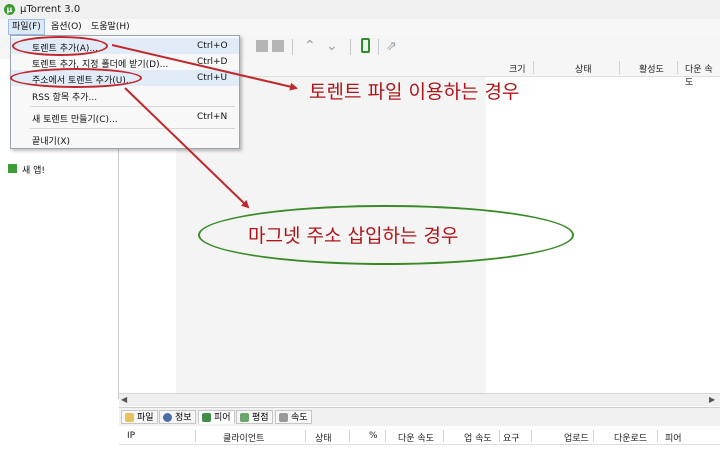  I want to click on annotation-file-note: 토렌트 파일 이용하는 경우, so click(414, 92).